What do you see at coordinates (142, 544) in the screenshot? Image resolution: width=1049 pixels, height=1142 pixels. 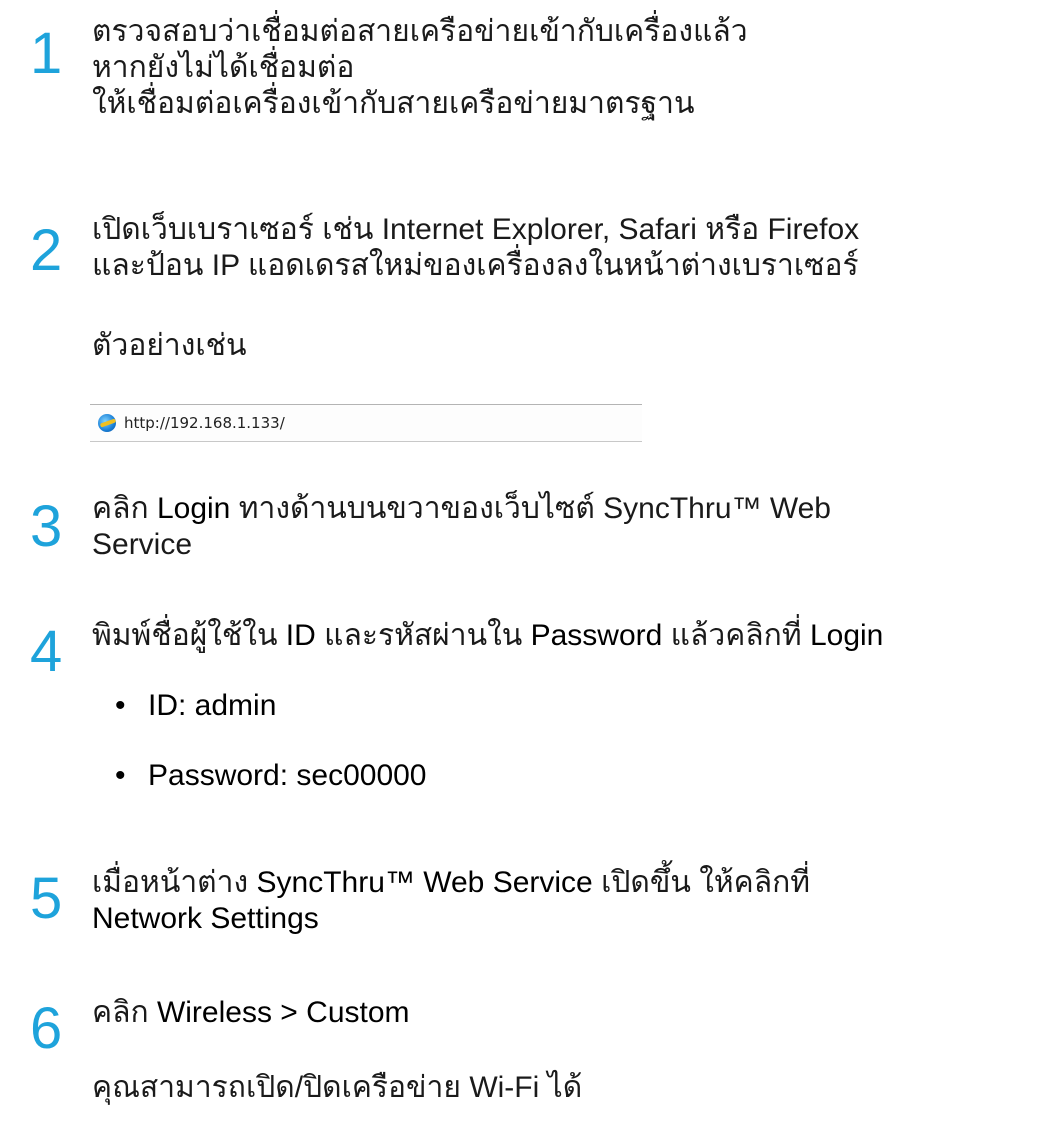 I see `step-3-line-2: Service` at bounding box center [142, 544].